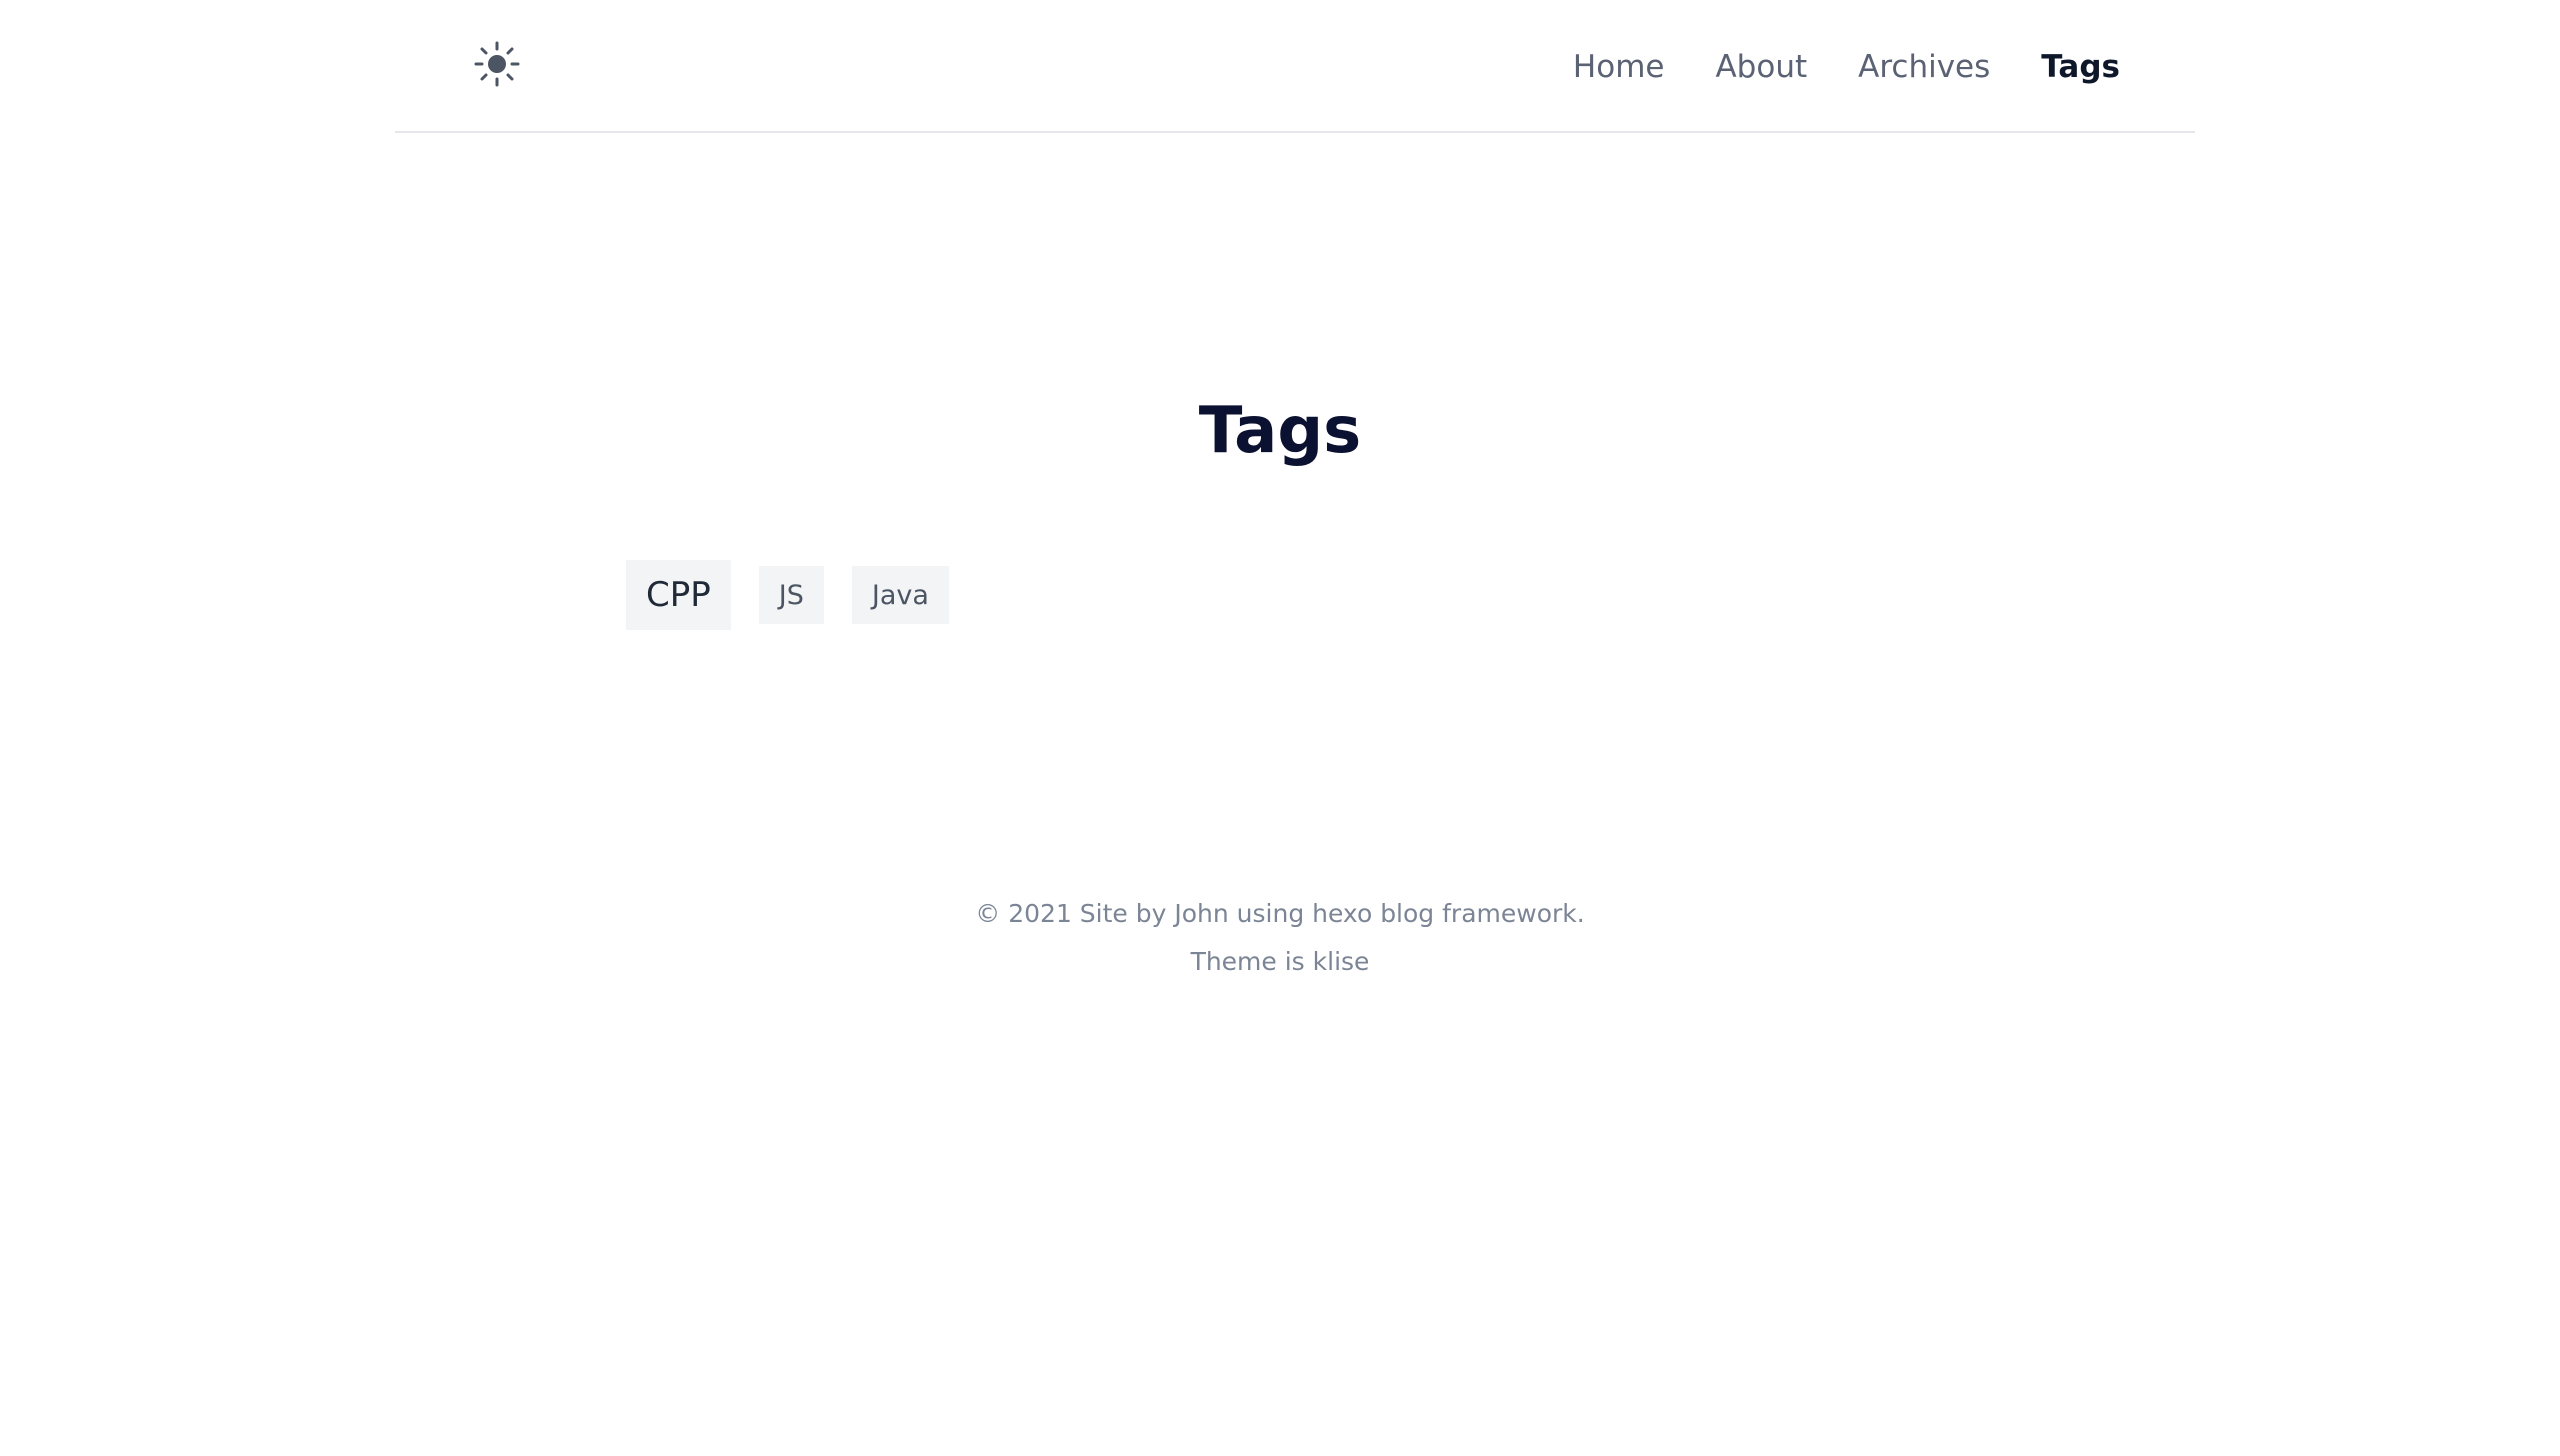 The width and height of the screenshot is (2560, 1456). What do you see at coordinates (1846, 66) in the screenshot?
I see `main-nav: Home About Archives Tags` at bounding box center [1846, 66].